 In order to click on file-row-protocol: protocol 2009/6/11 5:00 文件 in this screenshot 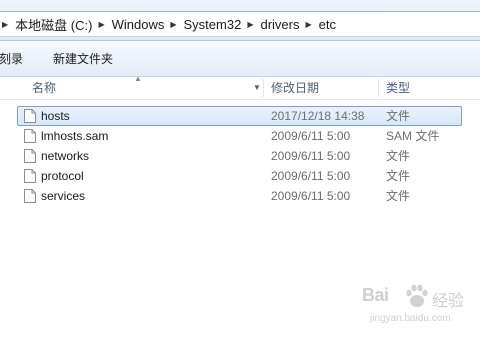, I will do `click(239, 176)`.